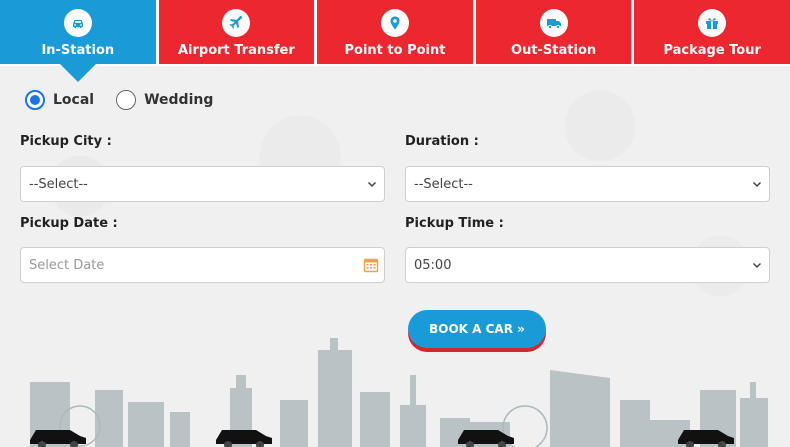 This screenshot has height=447, width=790. I want to click on trip-type-radio-group: Local Wedding, so click(130, 100).